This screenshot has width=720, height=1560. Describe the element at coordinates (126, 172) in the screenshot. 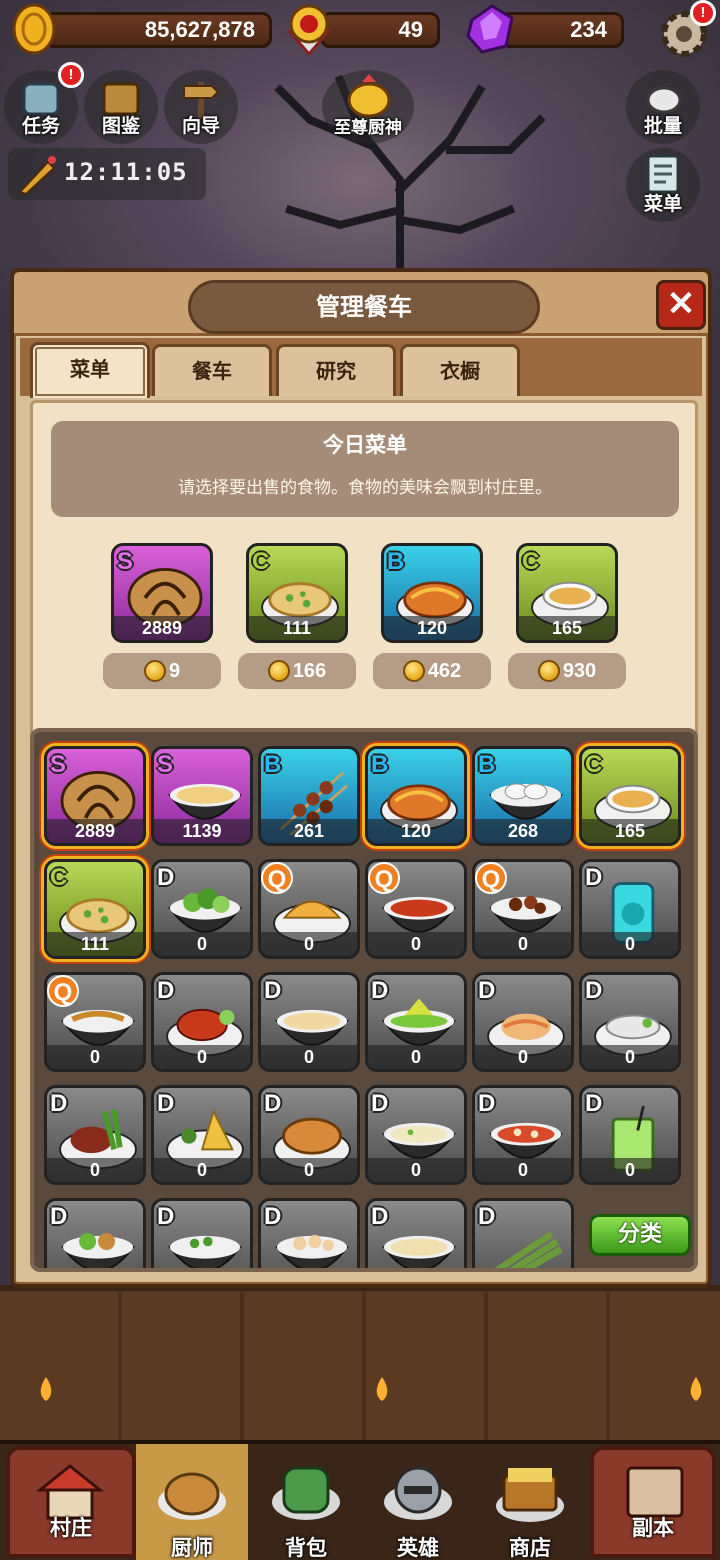

I see `timer-text: 12:11:05` at that location.